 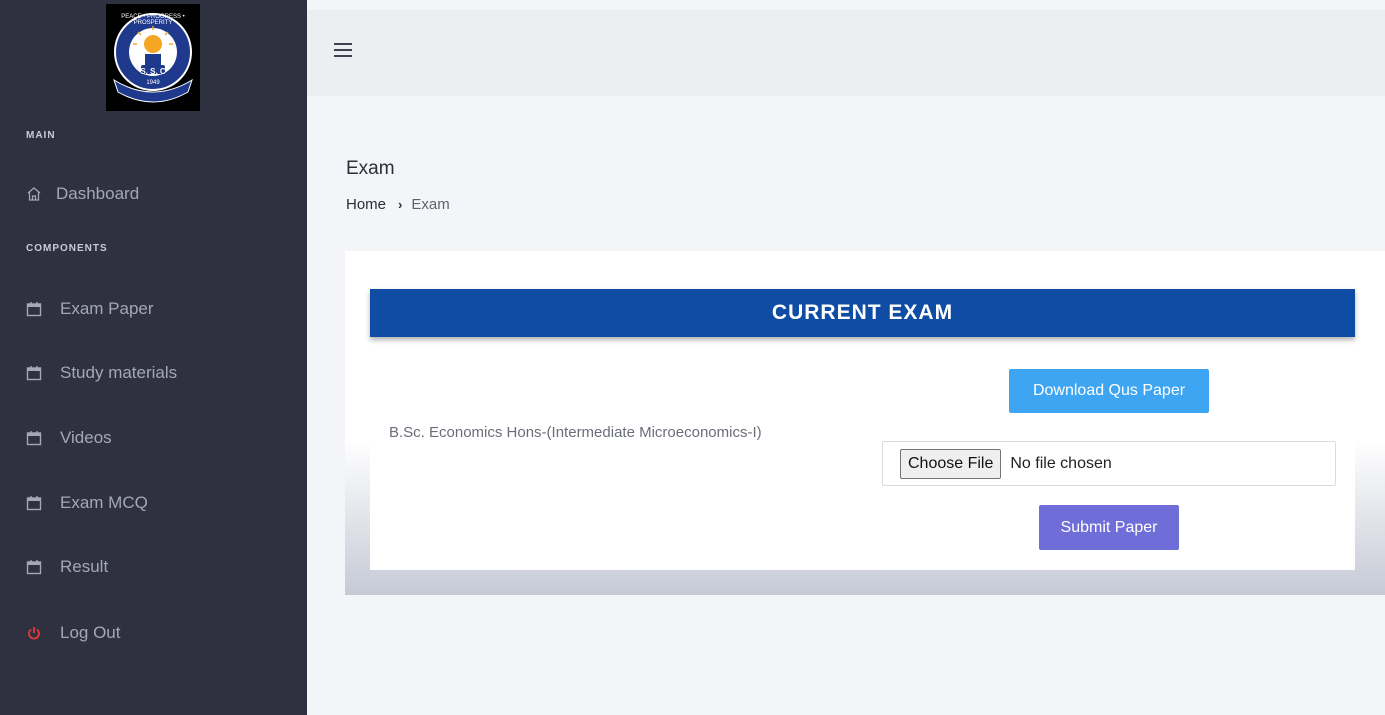 I want to click on chevron-right-icon: ›, so click(x=400, y=204).